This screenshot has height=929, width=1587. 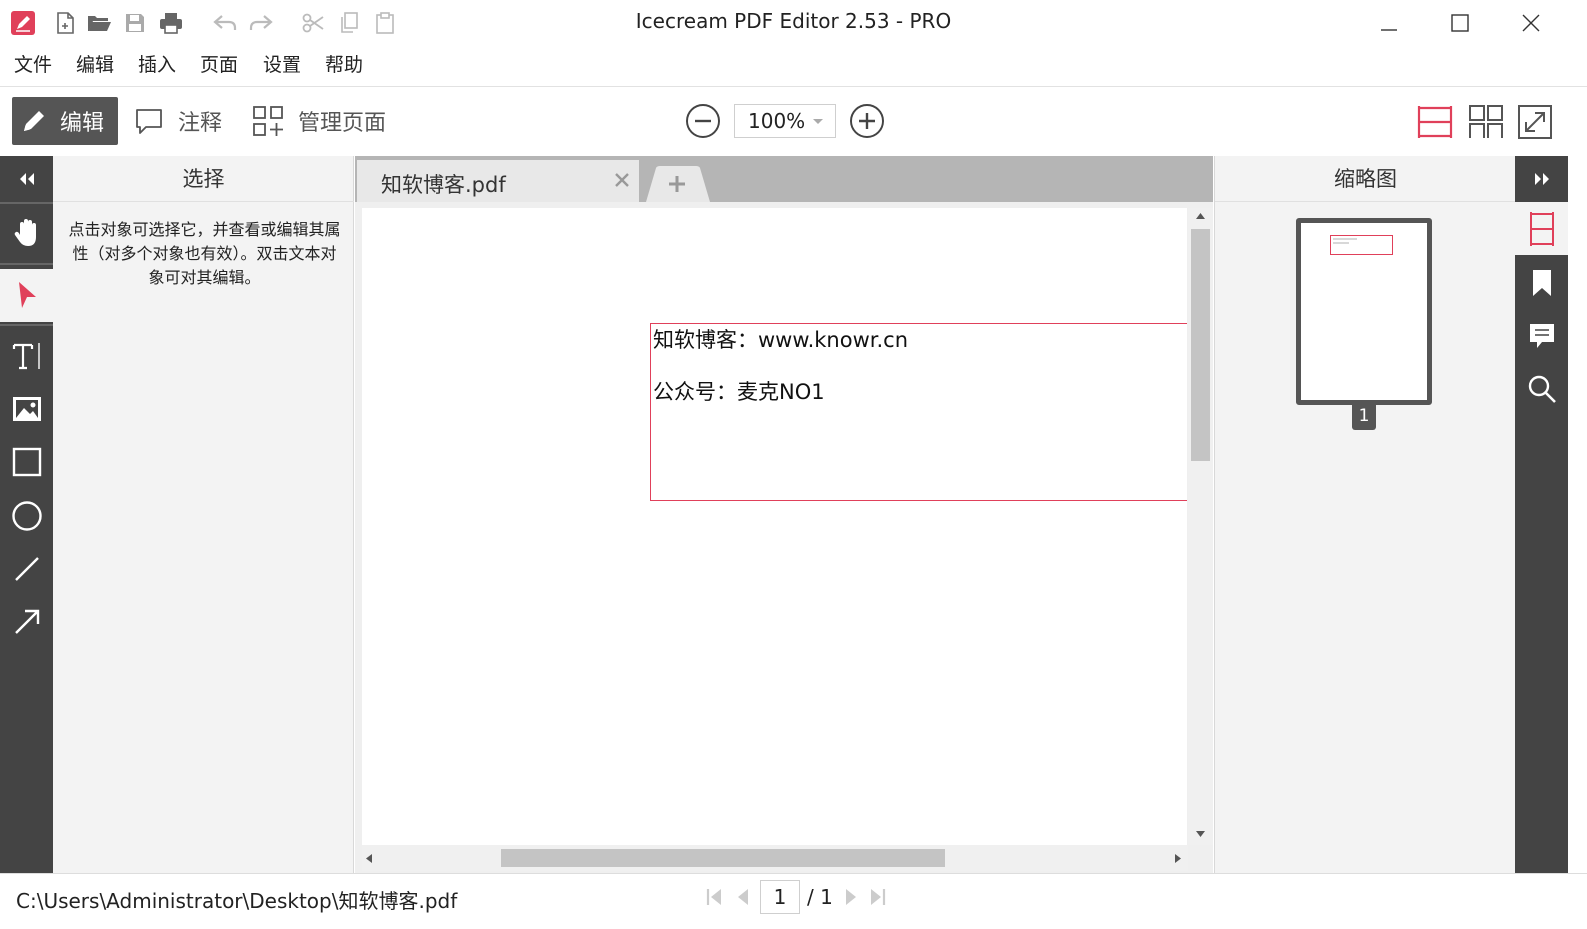 I want to click on zoom-value: 100%, so click(x=777, y=121).